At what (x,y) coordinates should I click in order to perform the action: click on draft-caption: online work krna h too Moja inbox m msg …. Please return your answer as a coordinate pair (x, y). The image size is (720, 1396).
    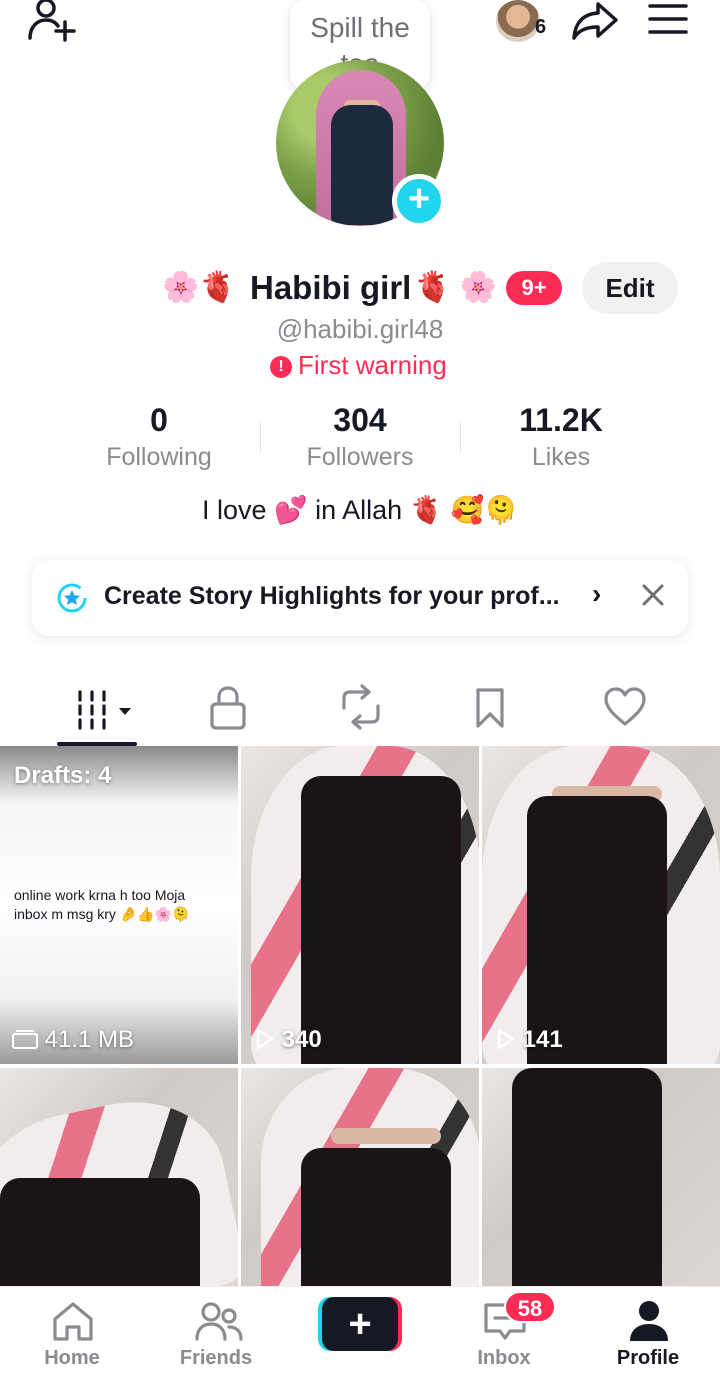
    Looking at the image, I should click on (102, 904).